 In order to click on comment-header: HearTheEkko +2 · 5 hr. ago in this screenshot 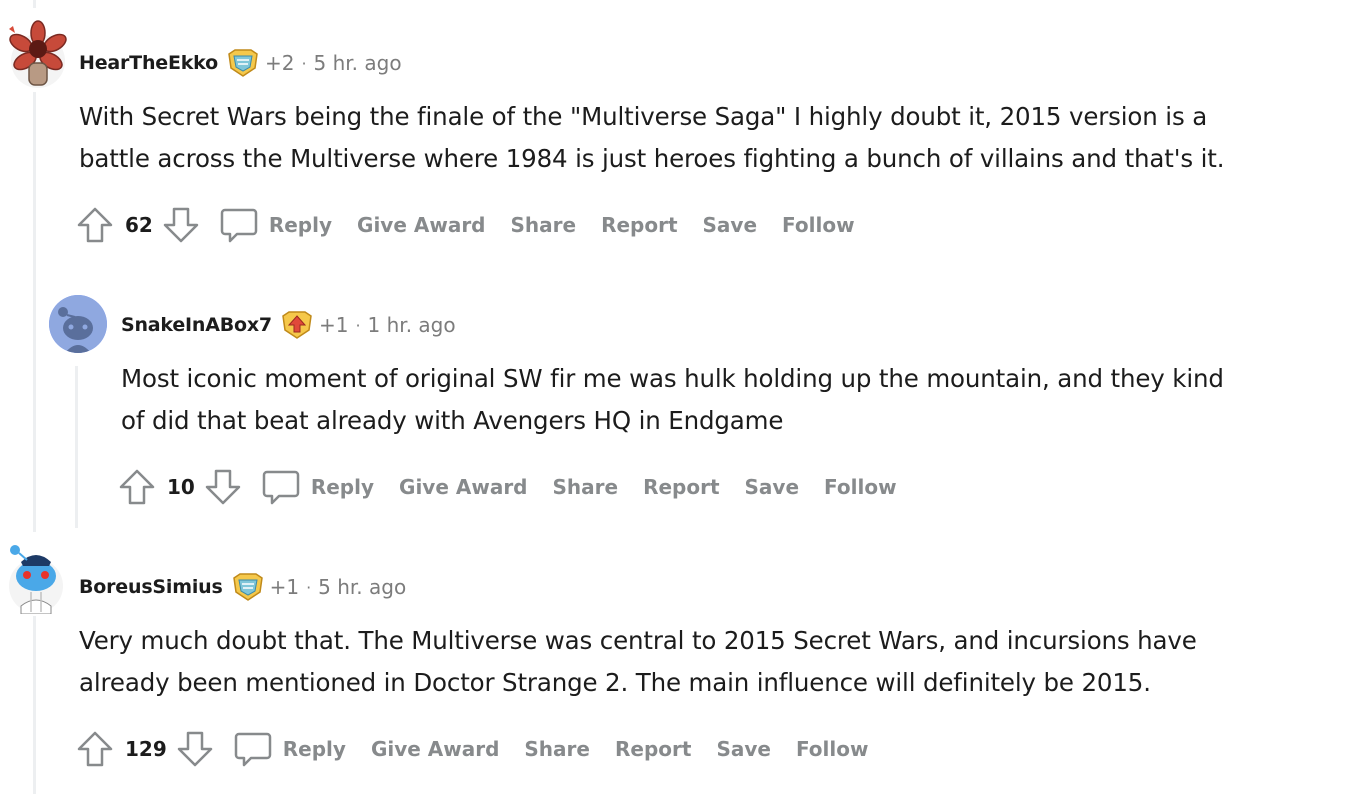, I will do `click(240, 63)`.